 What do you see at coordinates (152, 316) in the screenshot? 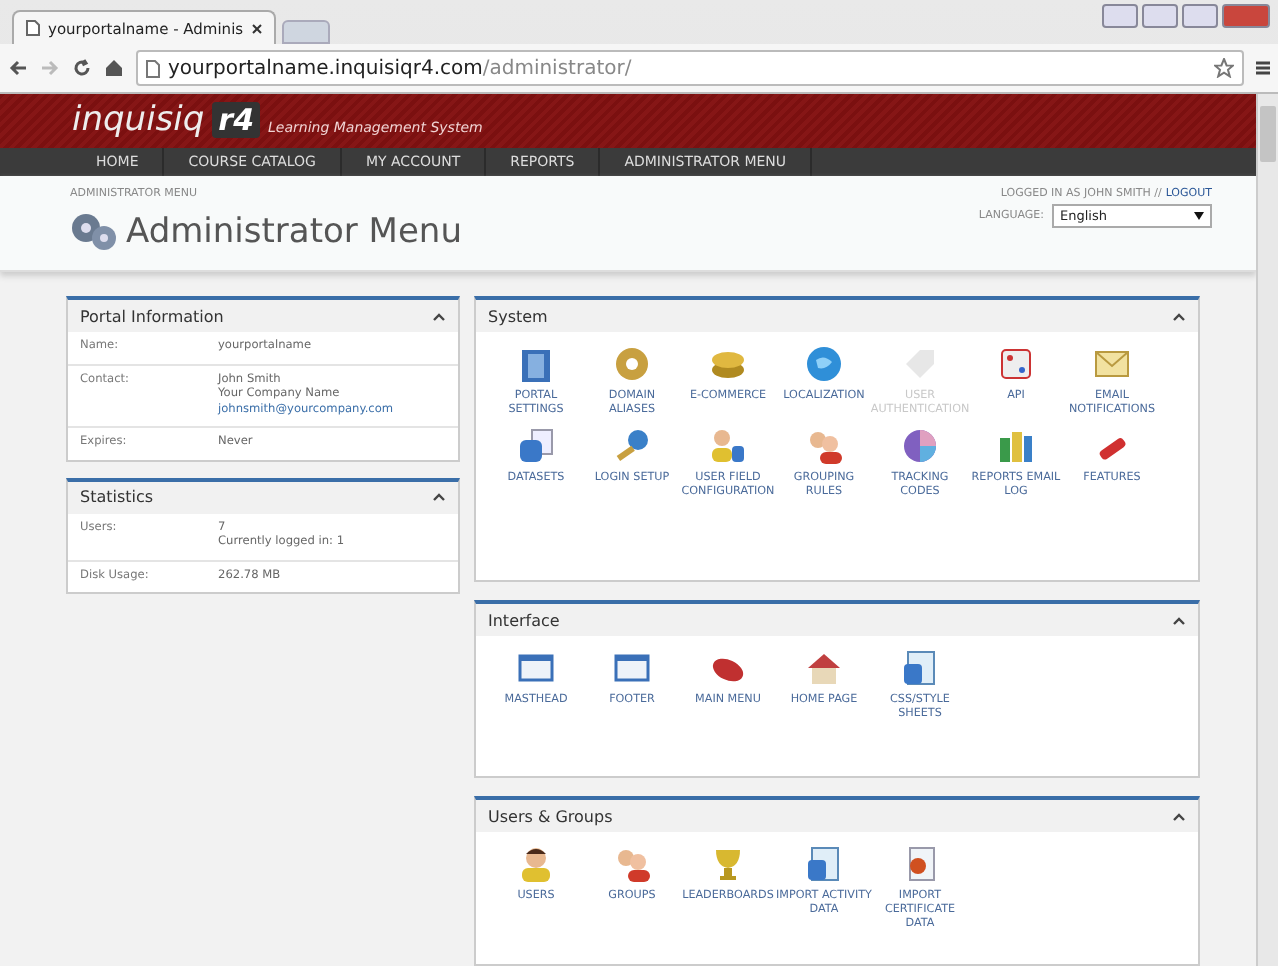
I see `panel-title: Portal Information` at bounding box center [152, 316].